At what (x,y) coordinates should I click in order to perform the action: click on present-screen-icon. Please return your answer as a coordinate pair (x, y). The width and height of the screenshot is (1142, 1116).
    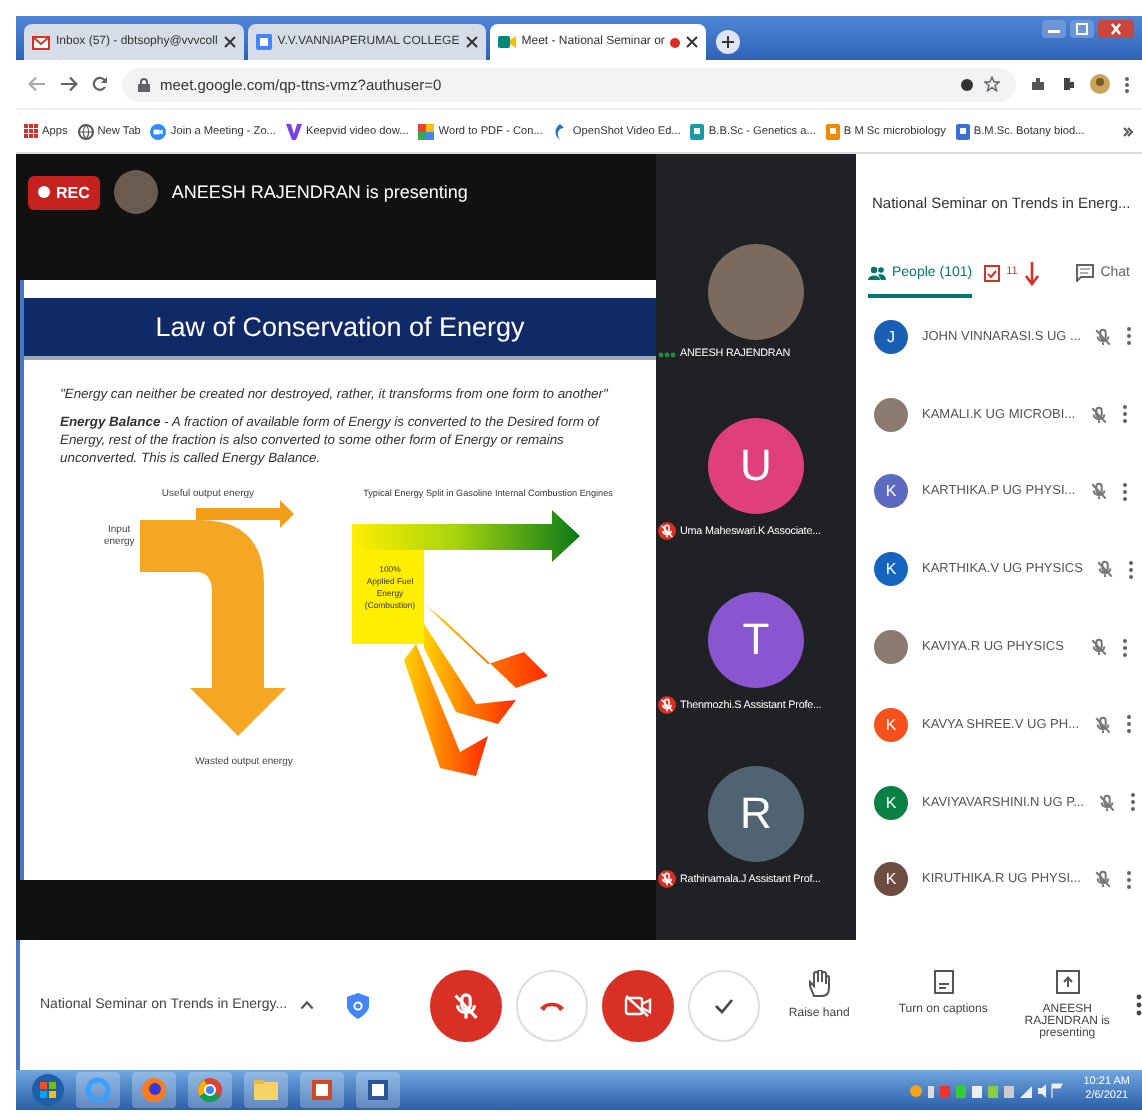
    Looking at the image, I should click on (1067, 982).